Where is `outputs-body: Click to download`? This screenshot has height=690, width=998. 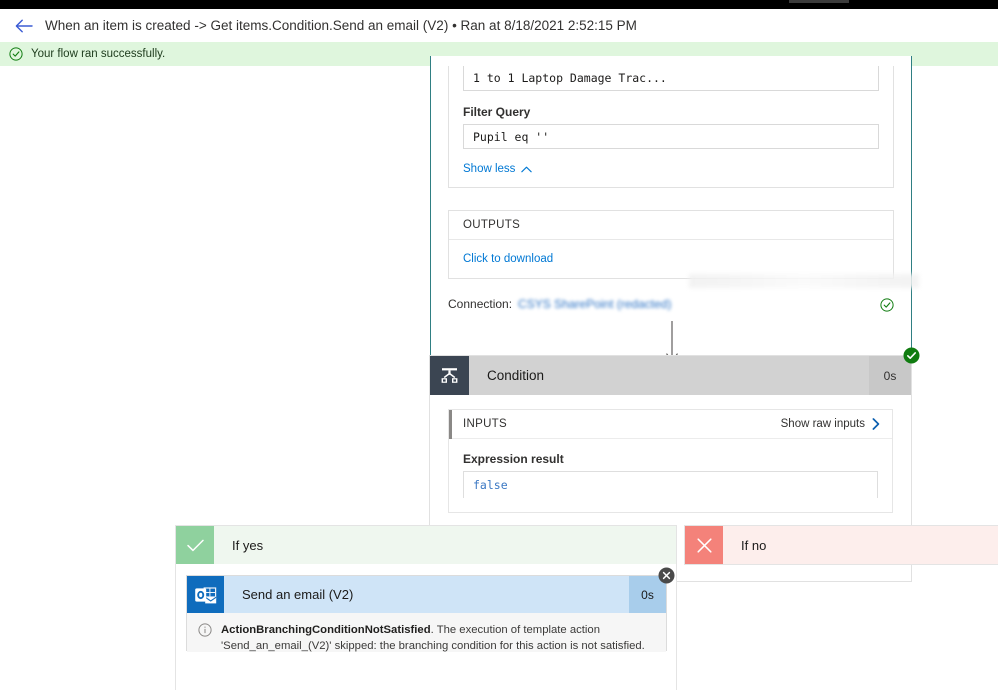 outputs-body: Click to download is located at coordinates (671, 259).